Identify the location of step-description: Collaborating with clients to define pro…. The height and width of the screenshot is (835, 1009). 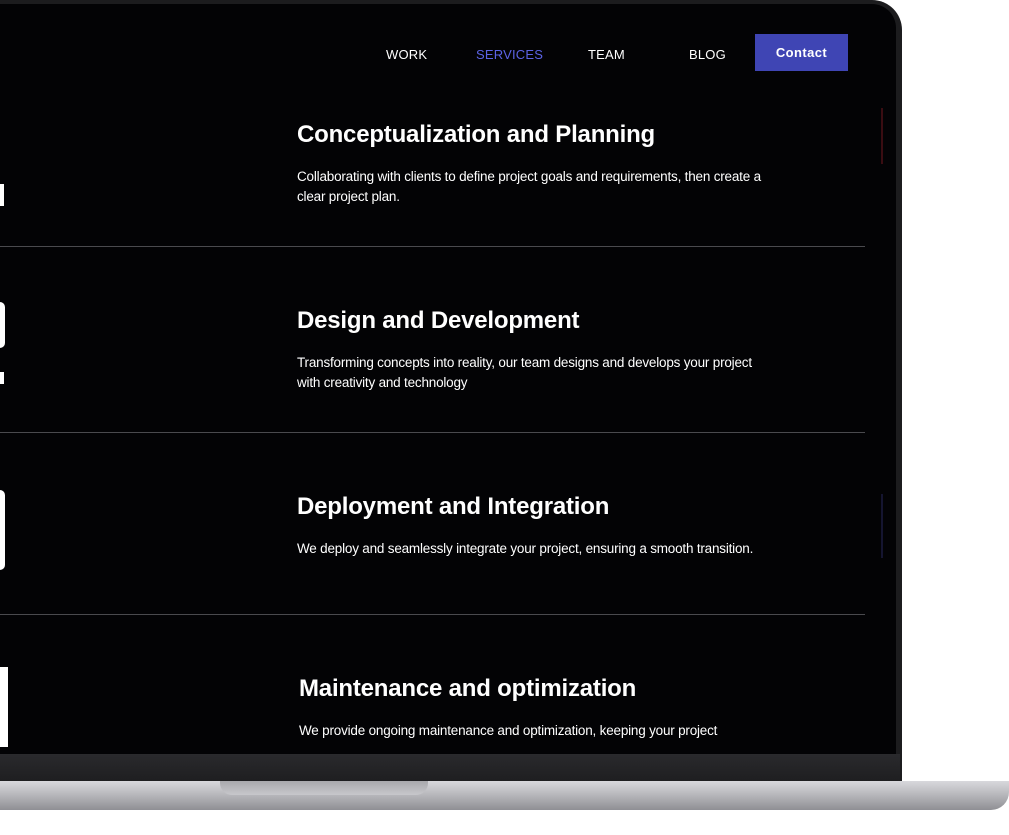
(529, 186).